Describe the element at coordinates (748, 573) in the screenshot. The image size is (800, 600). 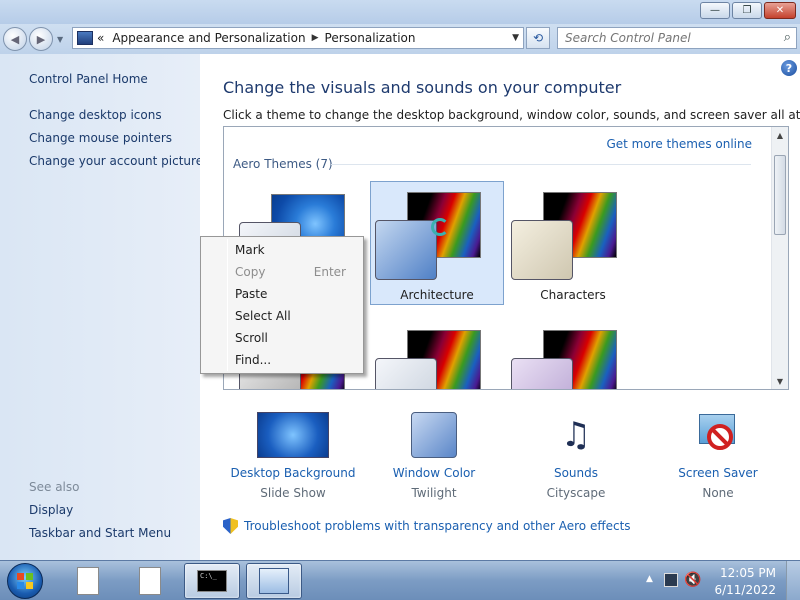
I see `clock-time: 12:05 PM` at that location.